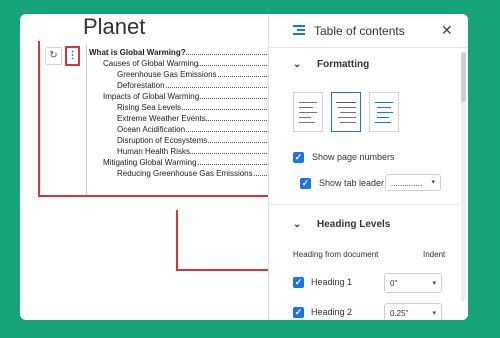  Describe the element at coordinates (332, 282) in the screenshot. I see `heading-1-label: Heading 1` at that location.